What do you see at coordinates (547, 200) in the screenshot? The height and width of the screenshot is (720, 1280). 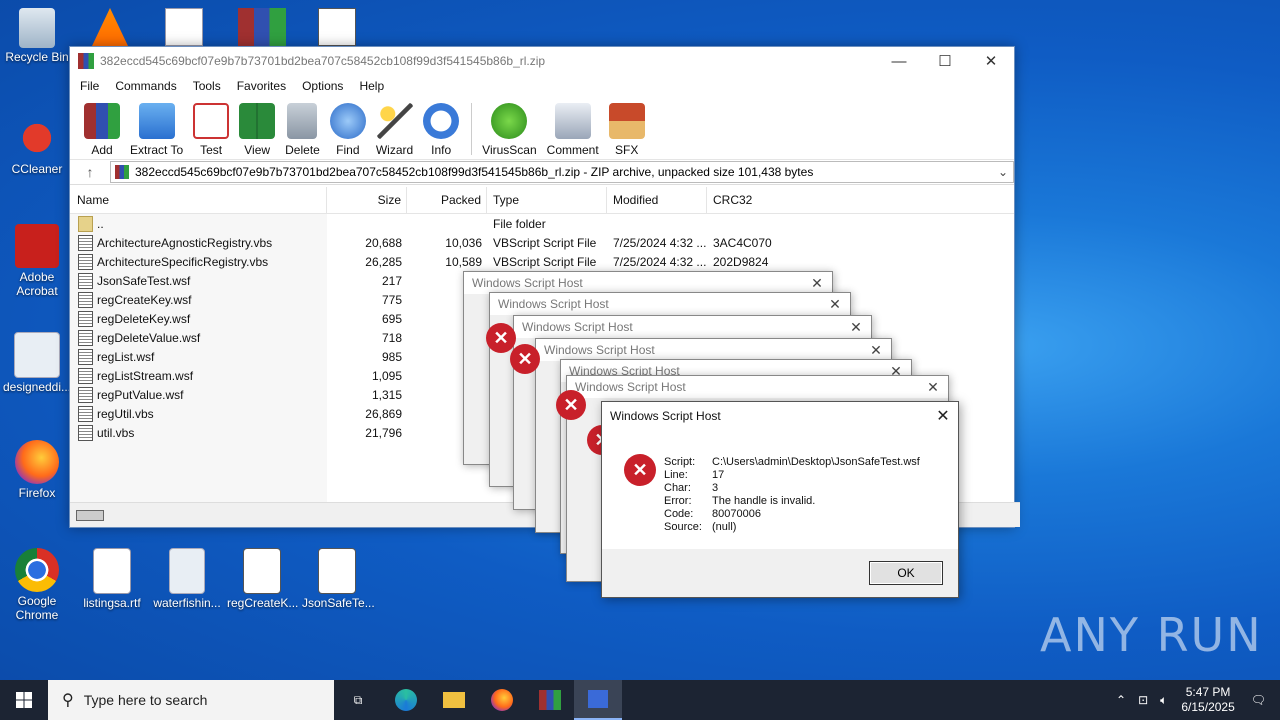 I see `column-type: Type` at bounding box center [547, 200].